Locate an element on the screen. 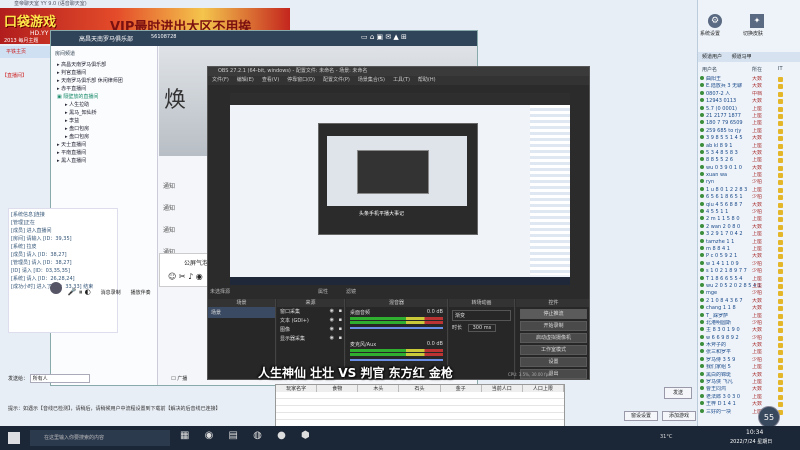 This screenshot has width=800, height=450. user-row: 259 685 to rjy 上座 is located at coordinates (749, 131).